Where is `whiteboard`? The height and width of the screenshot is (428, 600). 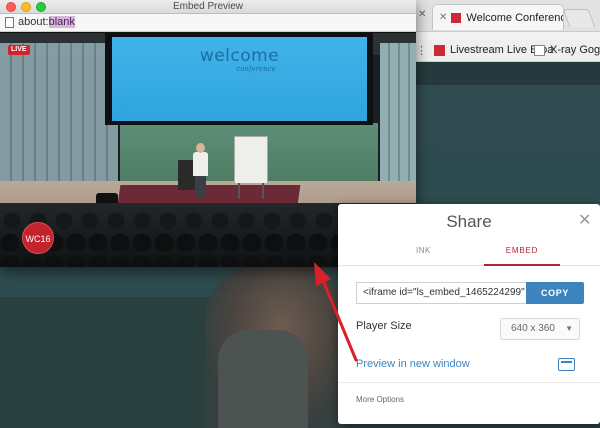
whiteboard is located at coordinates (251, 160).